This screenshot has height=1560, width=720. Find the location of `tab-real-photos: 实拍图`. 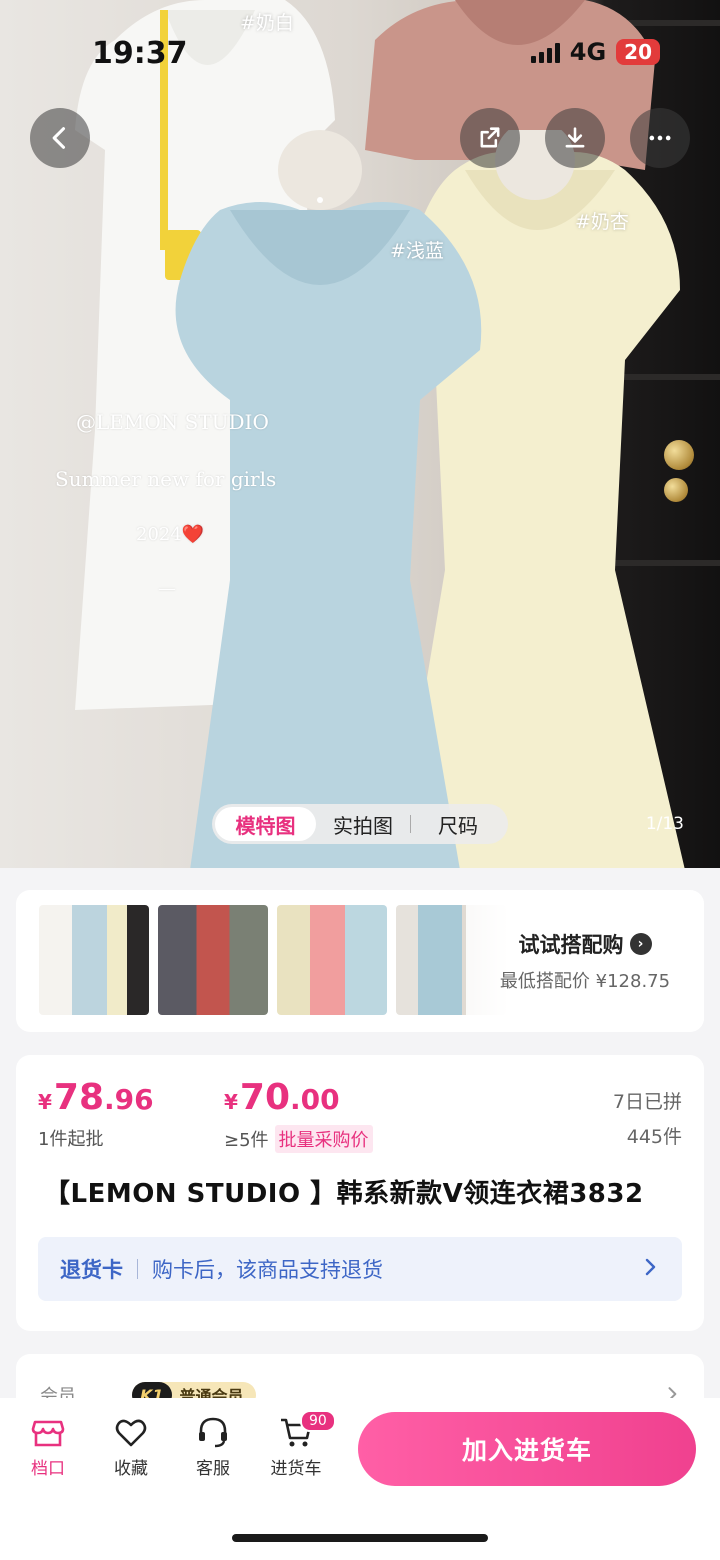

tab-real-photos: 实拍图 is located at coordinates (363, 824).